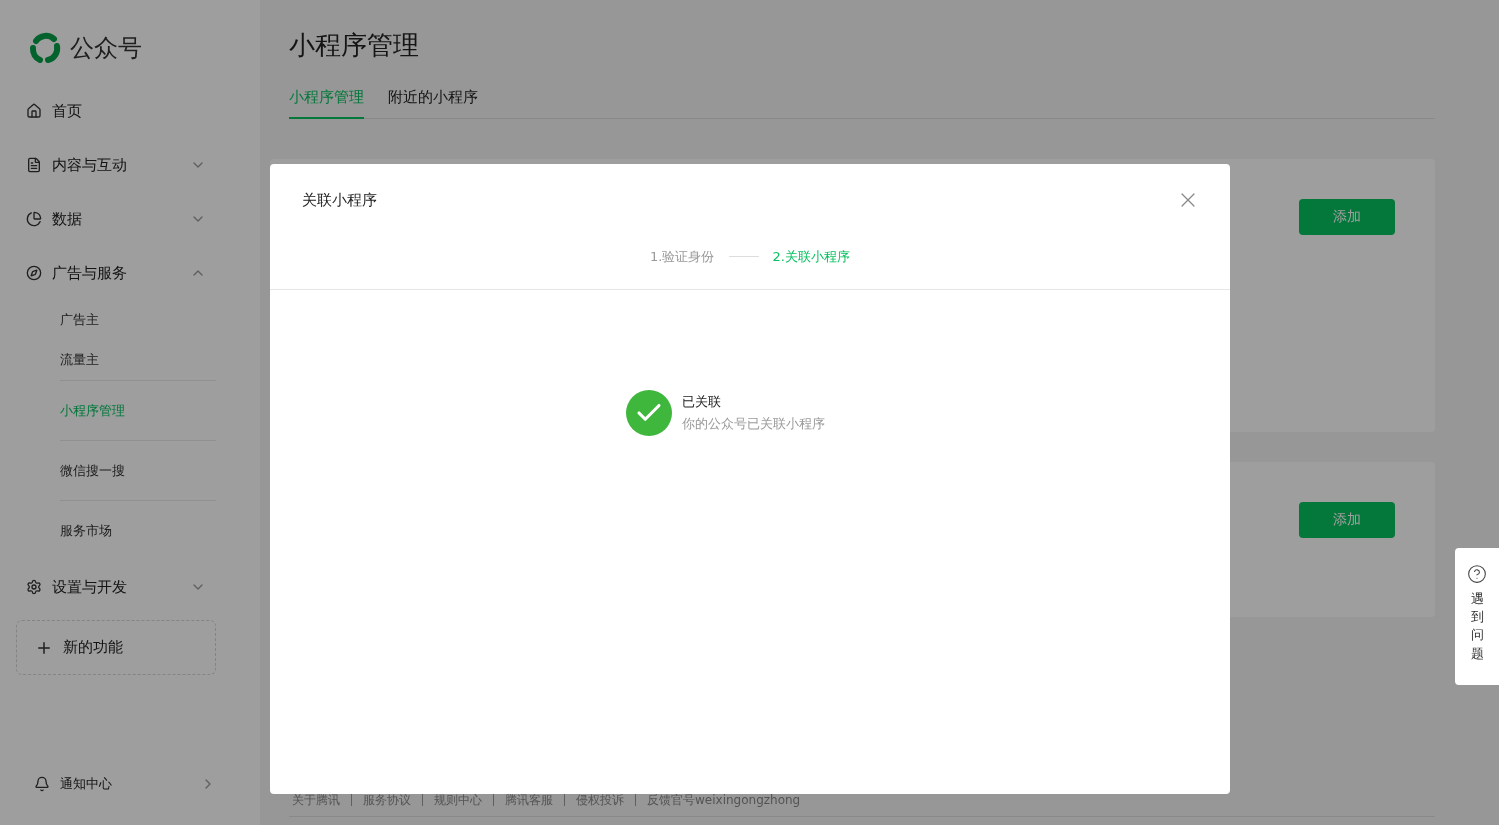 The width and height of the screenshot is (1499, 825). I want to click on step-label: 2.关联小程序, so click(811, 256).